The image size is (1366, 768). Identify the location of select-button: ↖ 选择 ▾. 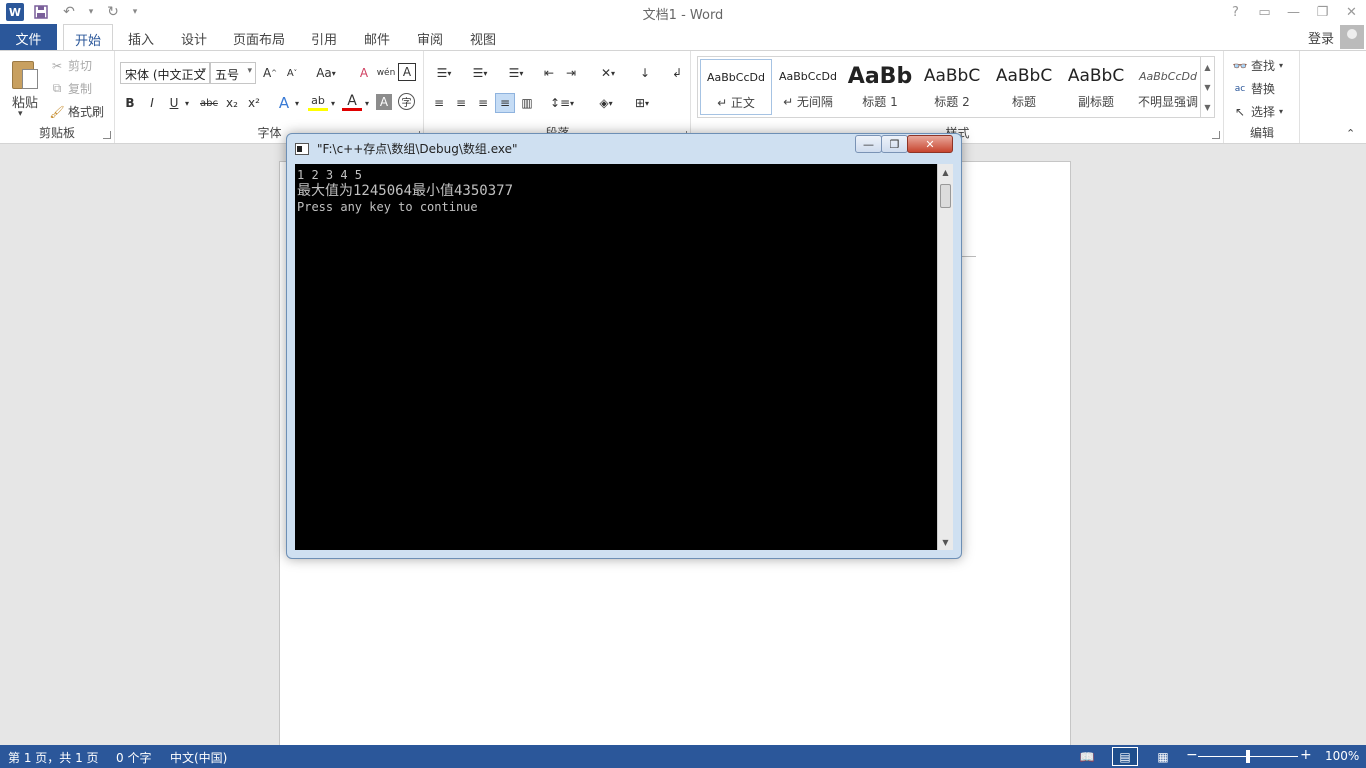
(1258, 111).